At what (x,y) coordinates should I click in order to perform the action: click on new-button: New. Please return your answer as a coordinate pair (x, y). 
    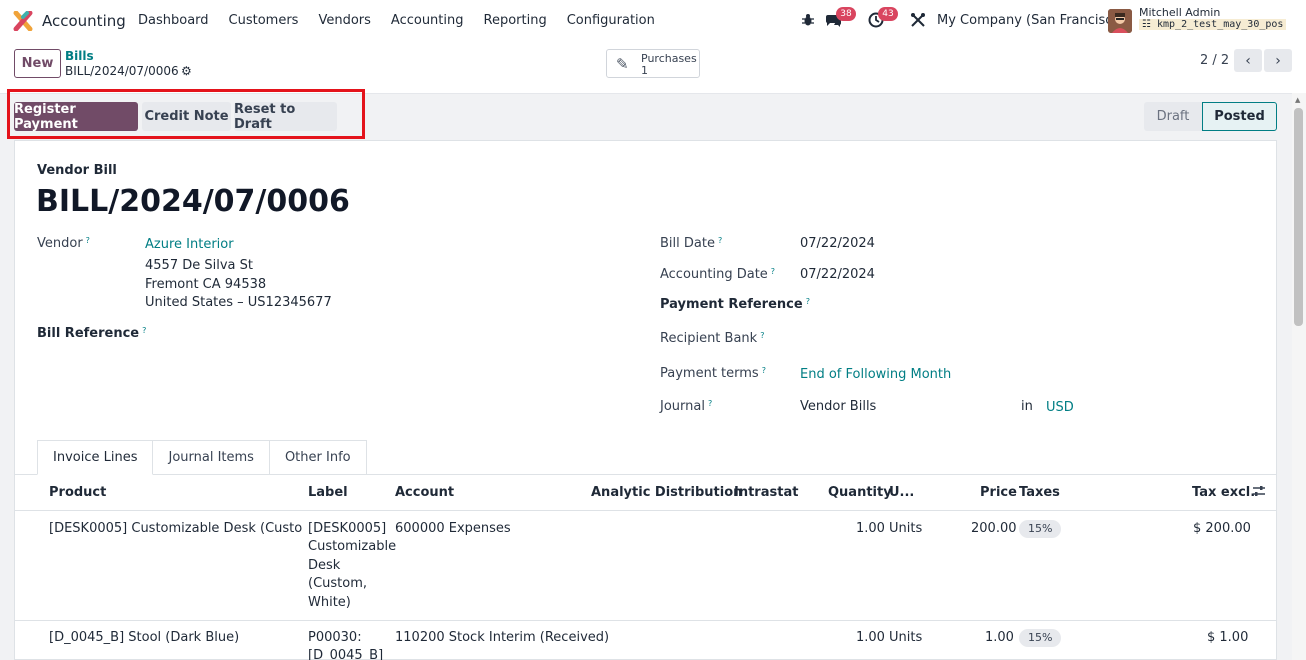
    Looking at the image, I should click on (37, 63).